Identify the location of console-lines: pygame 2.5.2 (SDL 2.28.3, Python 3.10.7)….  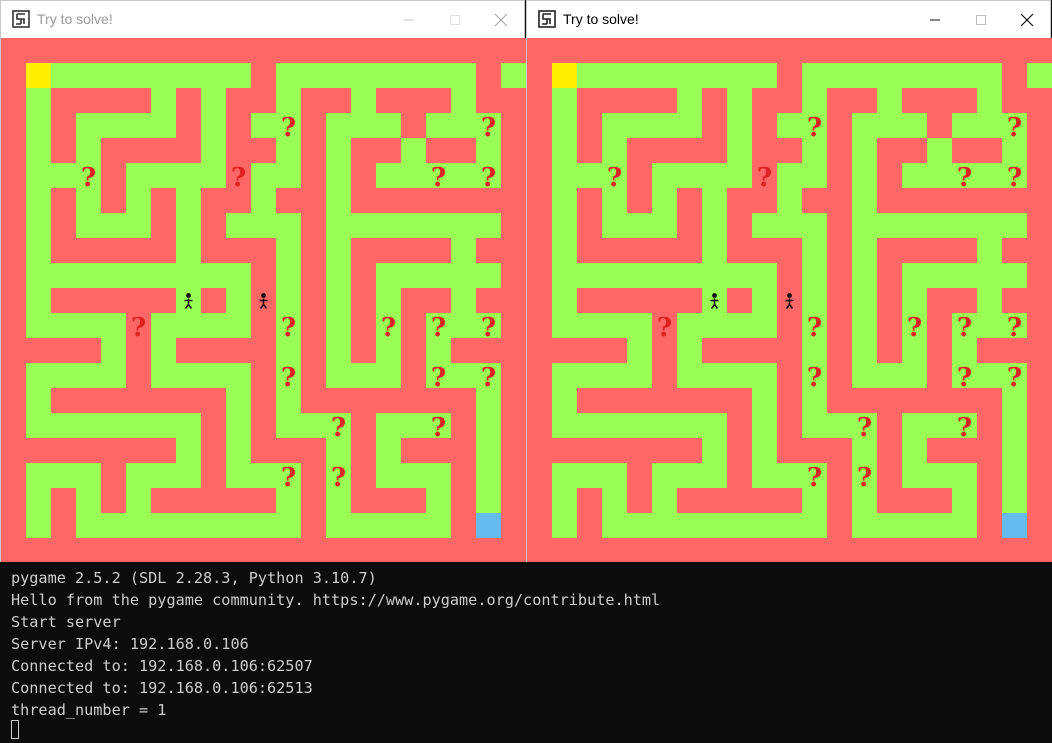
(335, 644).